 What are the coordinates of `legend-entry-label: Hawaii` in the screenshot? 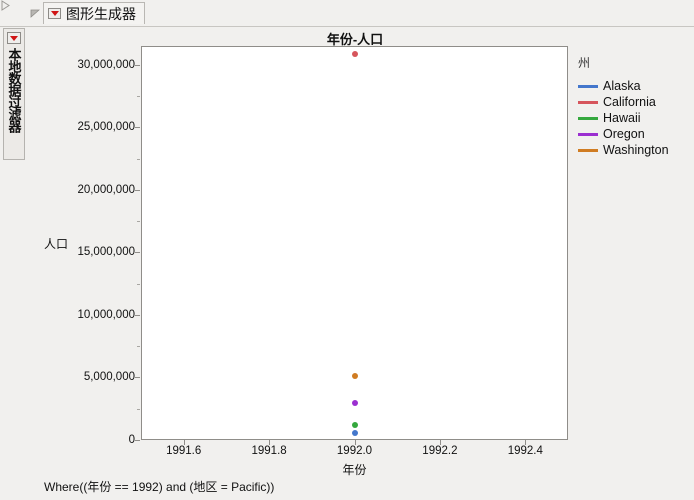 It's located at (622, 118).